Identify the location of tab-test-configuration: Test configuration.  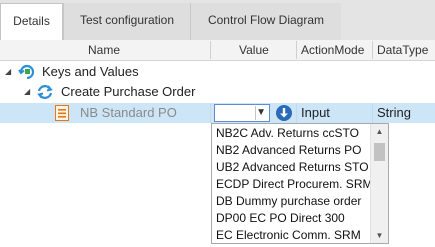
(126, 21).